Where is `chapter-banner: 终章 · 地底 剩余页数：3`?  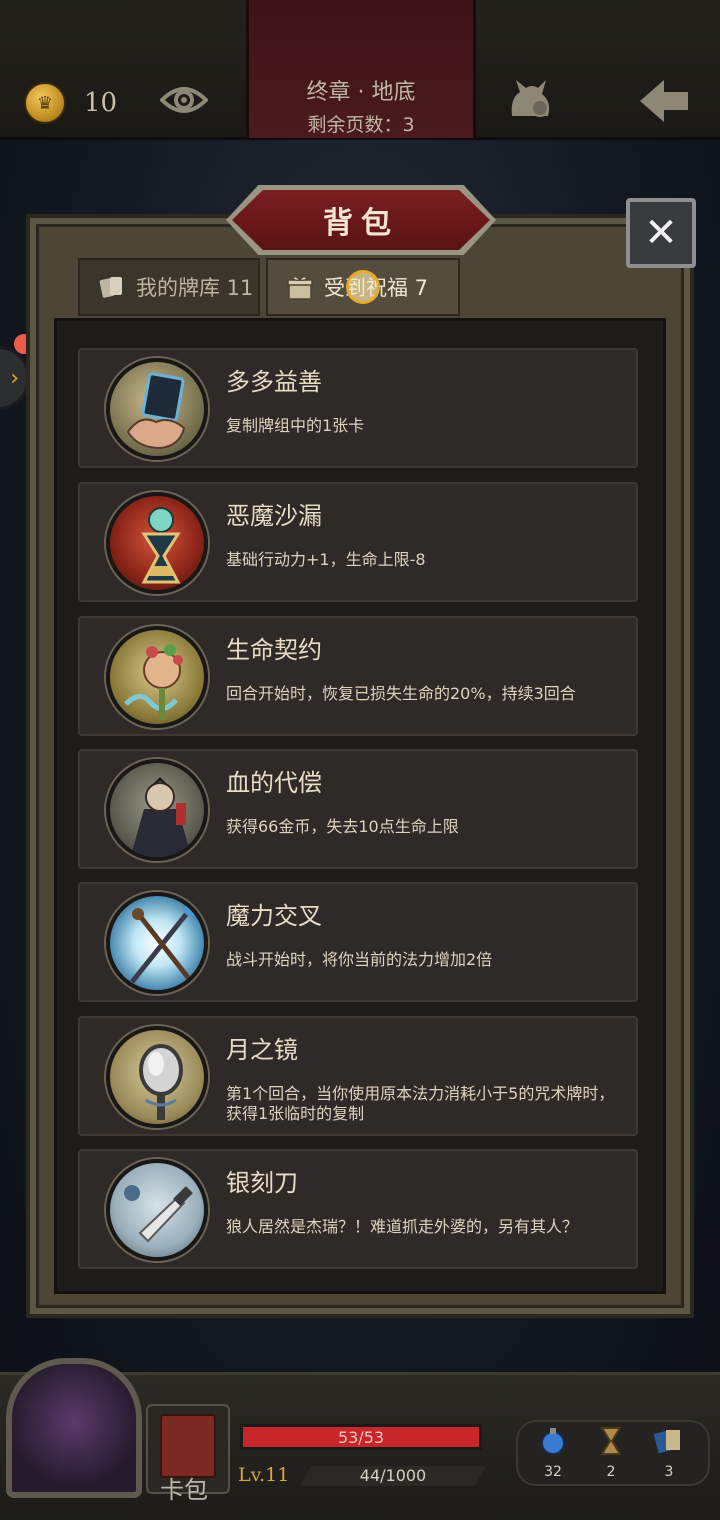
chapter-banner: 终章 · 地底 剩余页数：3 is located at coordinates (361, 69).